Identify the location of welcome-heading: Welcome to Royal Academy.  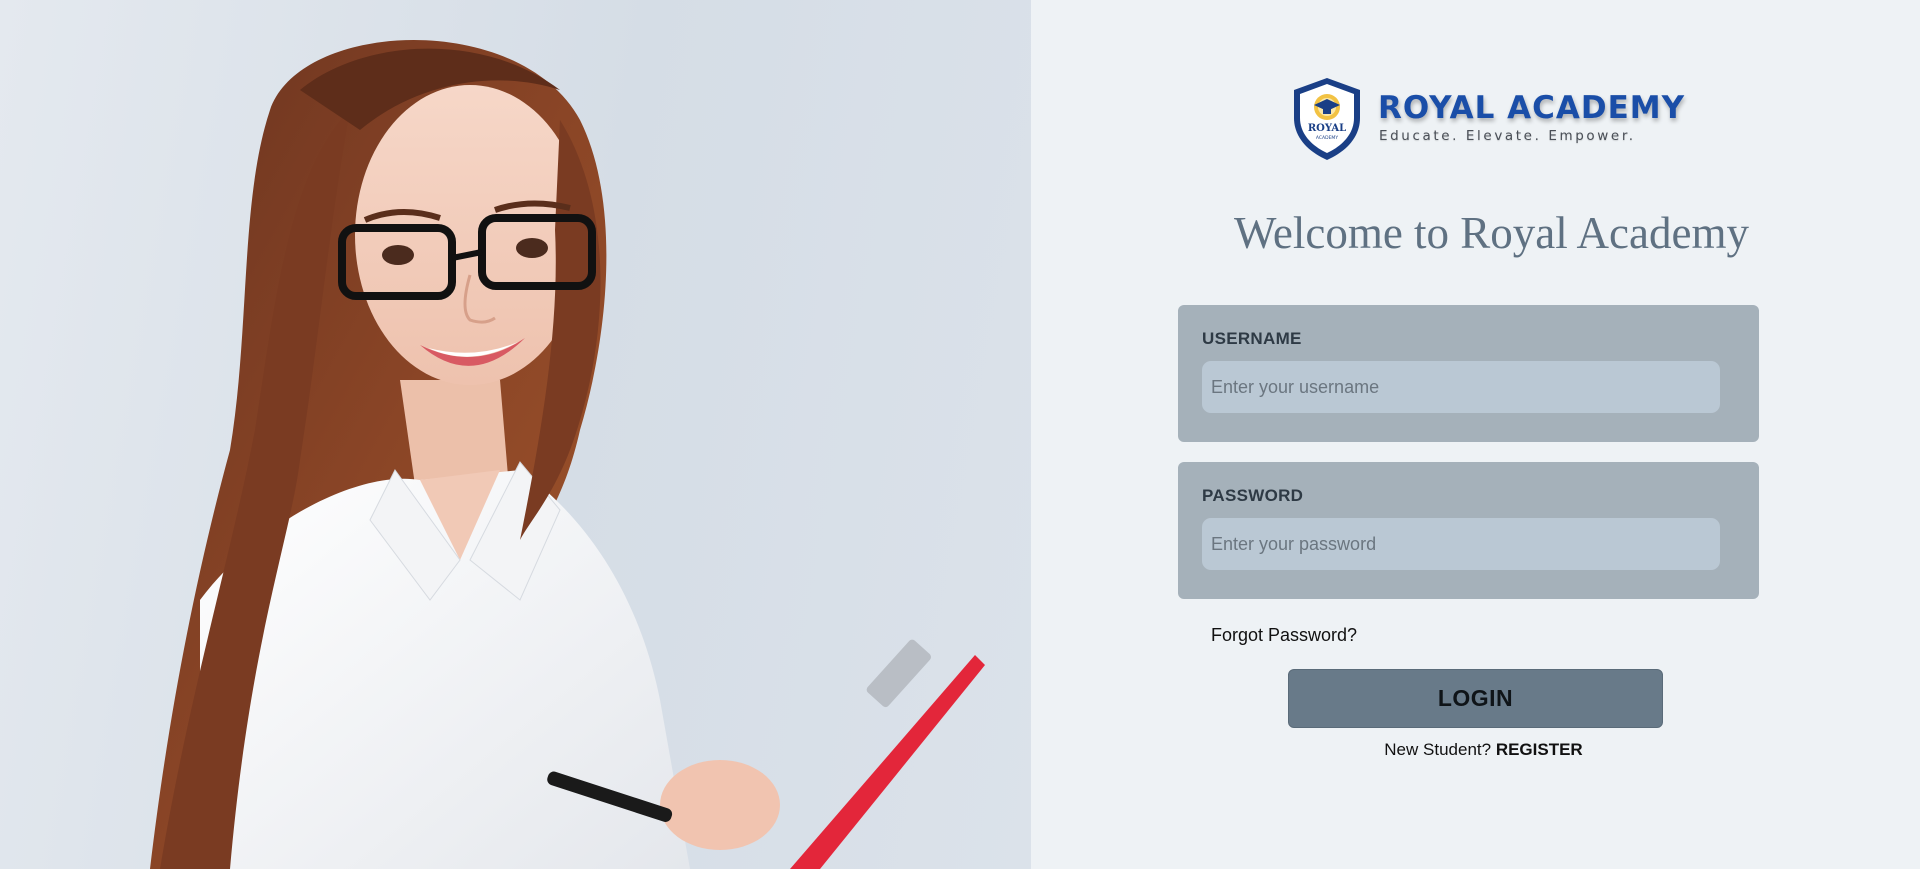
(1491, 233).